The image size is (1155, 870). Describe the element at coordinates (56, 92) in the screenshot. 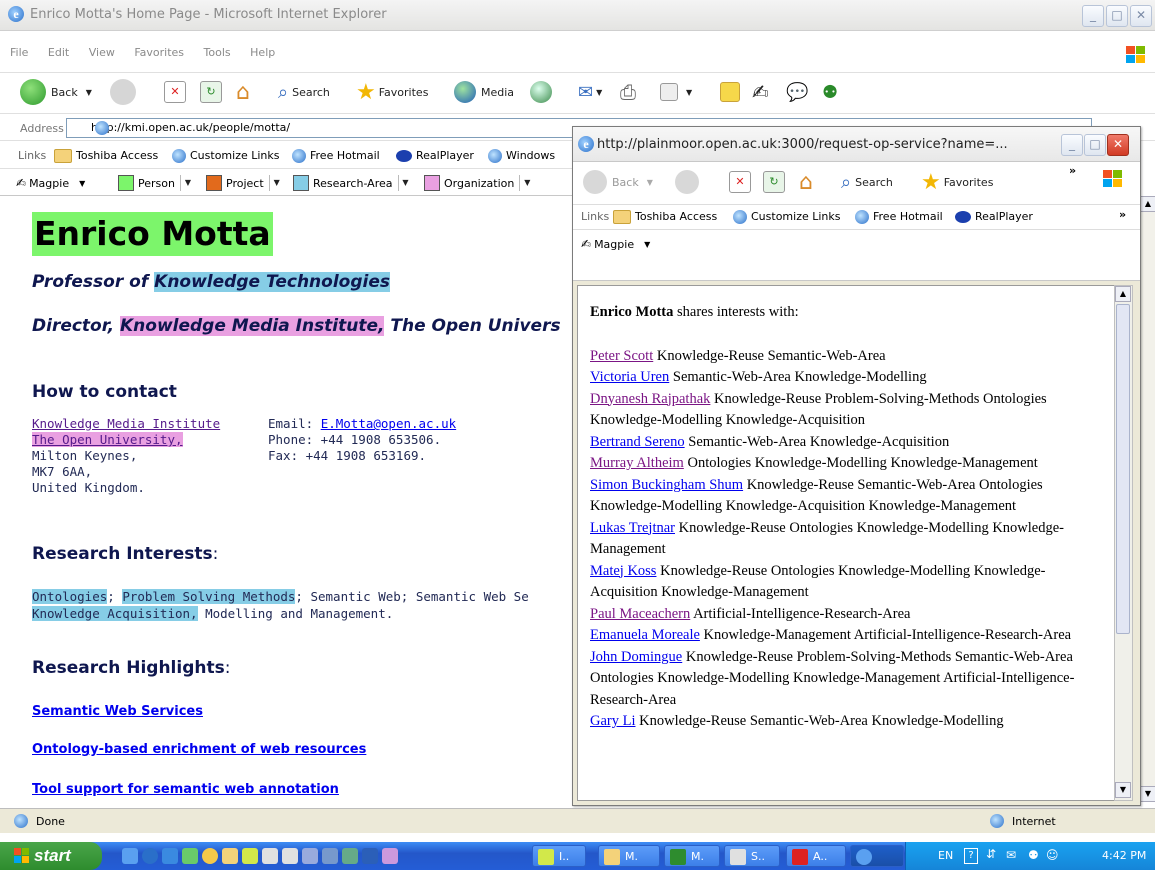

I see `back-button: Back ▼` at that location.